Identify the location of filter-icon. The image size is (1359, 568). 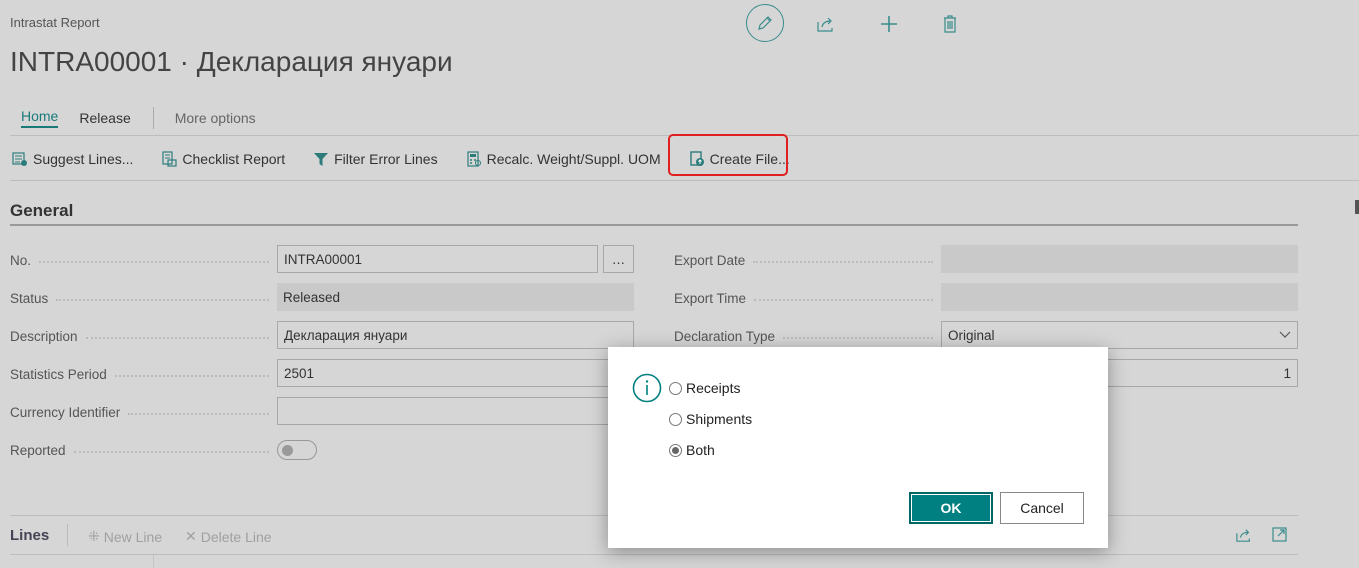
(321, 159).